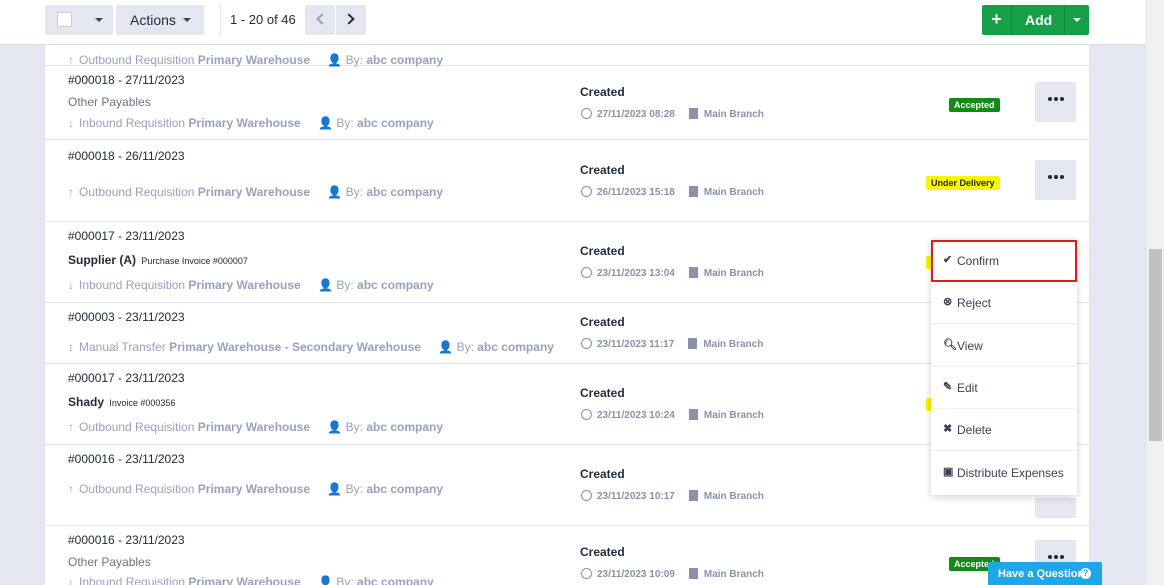 This screenshot has width=1164, height=585. I want to click on status-badge: Under Delivery, so click(963, 183).